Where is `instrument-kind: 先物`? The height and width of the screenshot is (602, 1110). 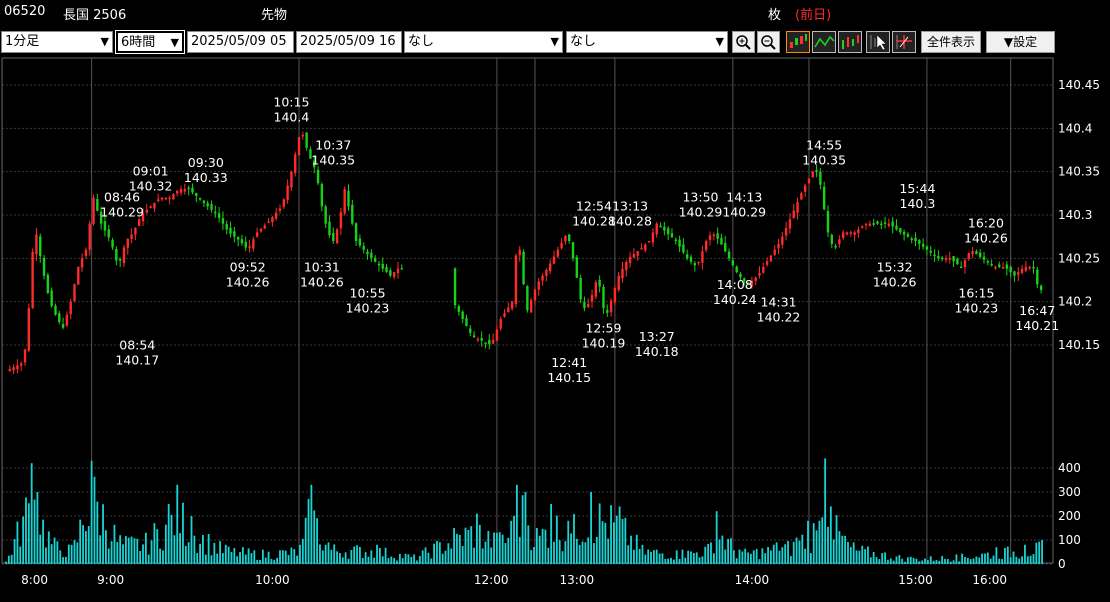 instrument-kind: 先物 is located at coordinates (274, 15).